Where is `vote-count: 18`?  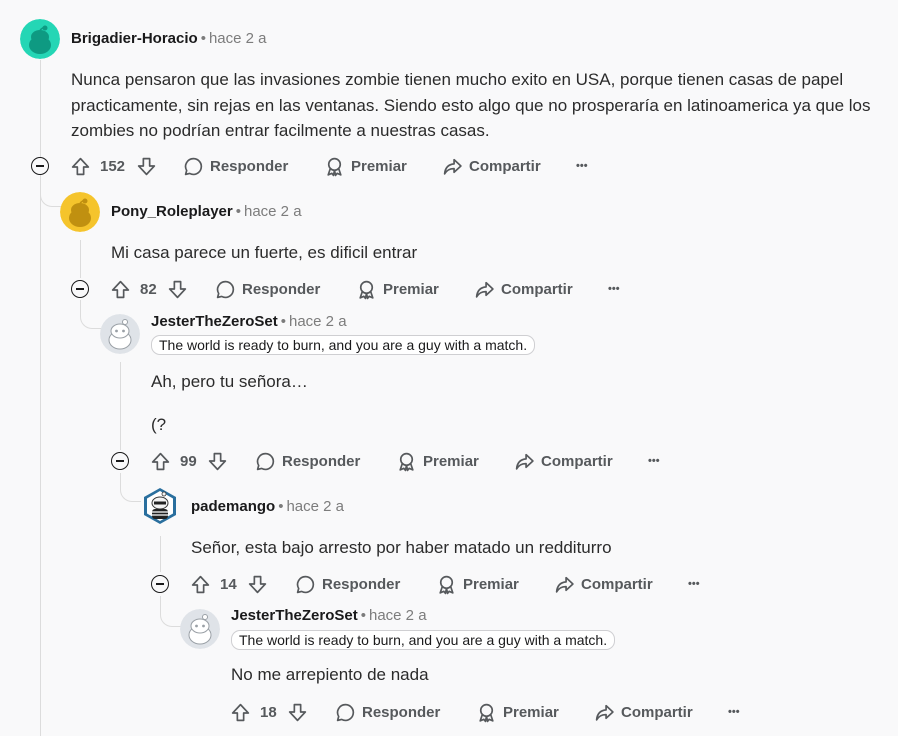
vote-count: 18 is located at coordinates (268, 712).